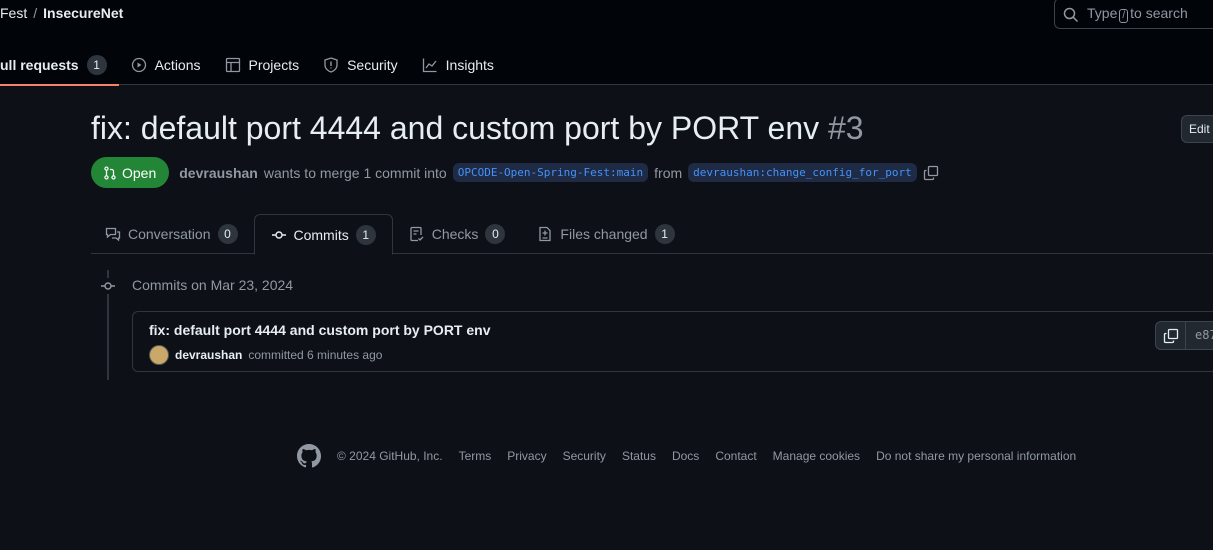 The height and width of the screenshot is (550, 1213). I want to click on commit-author-link: devraushan, so click(208, 355).